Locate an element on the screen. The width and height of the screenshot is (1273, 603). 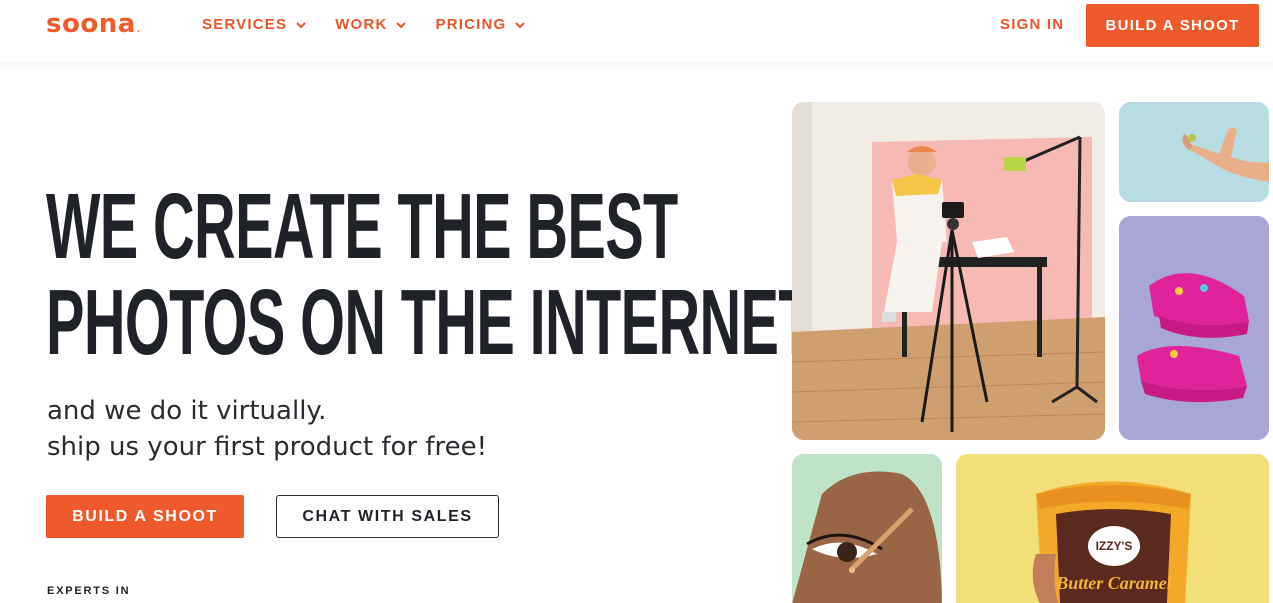
headline-line-2: PHOTOS ON THE INTERNET is located at coordinates (430, 322).